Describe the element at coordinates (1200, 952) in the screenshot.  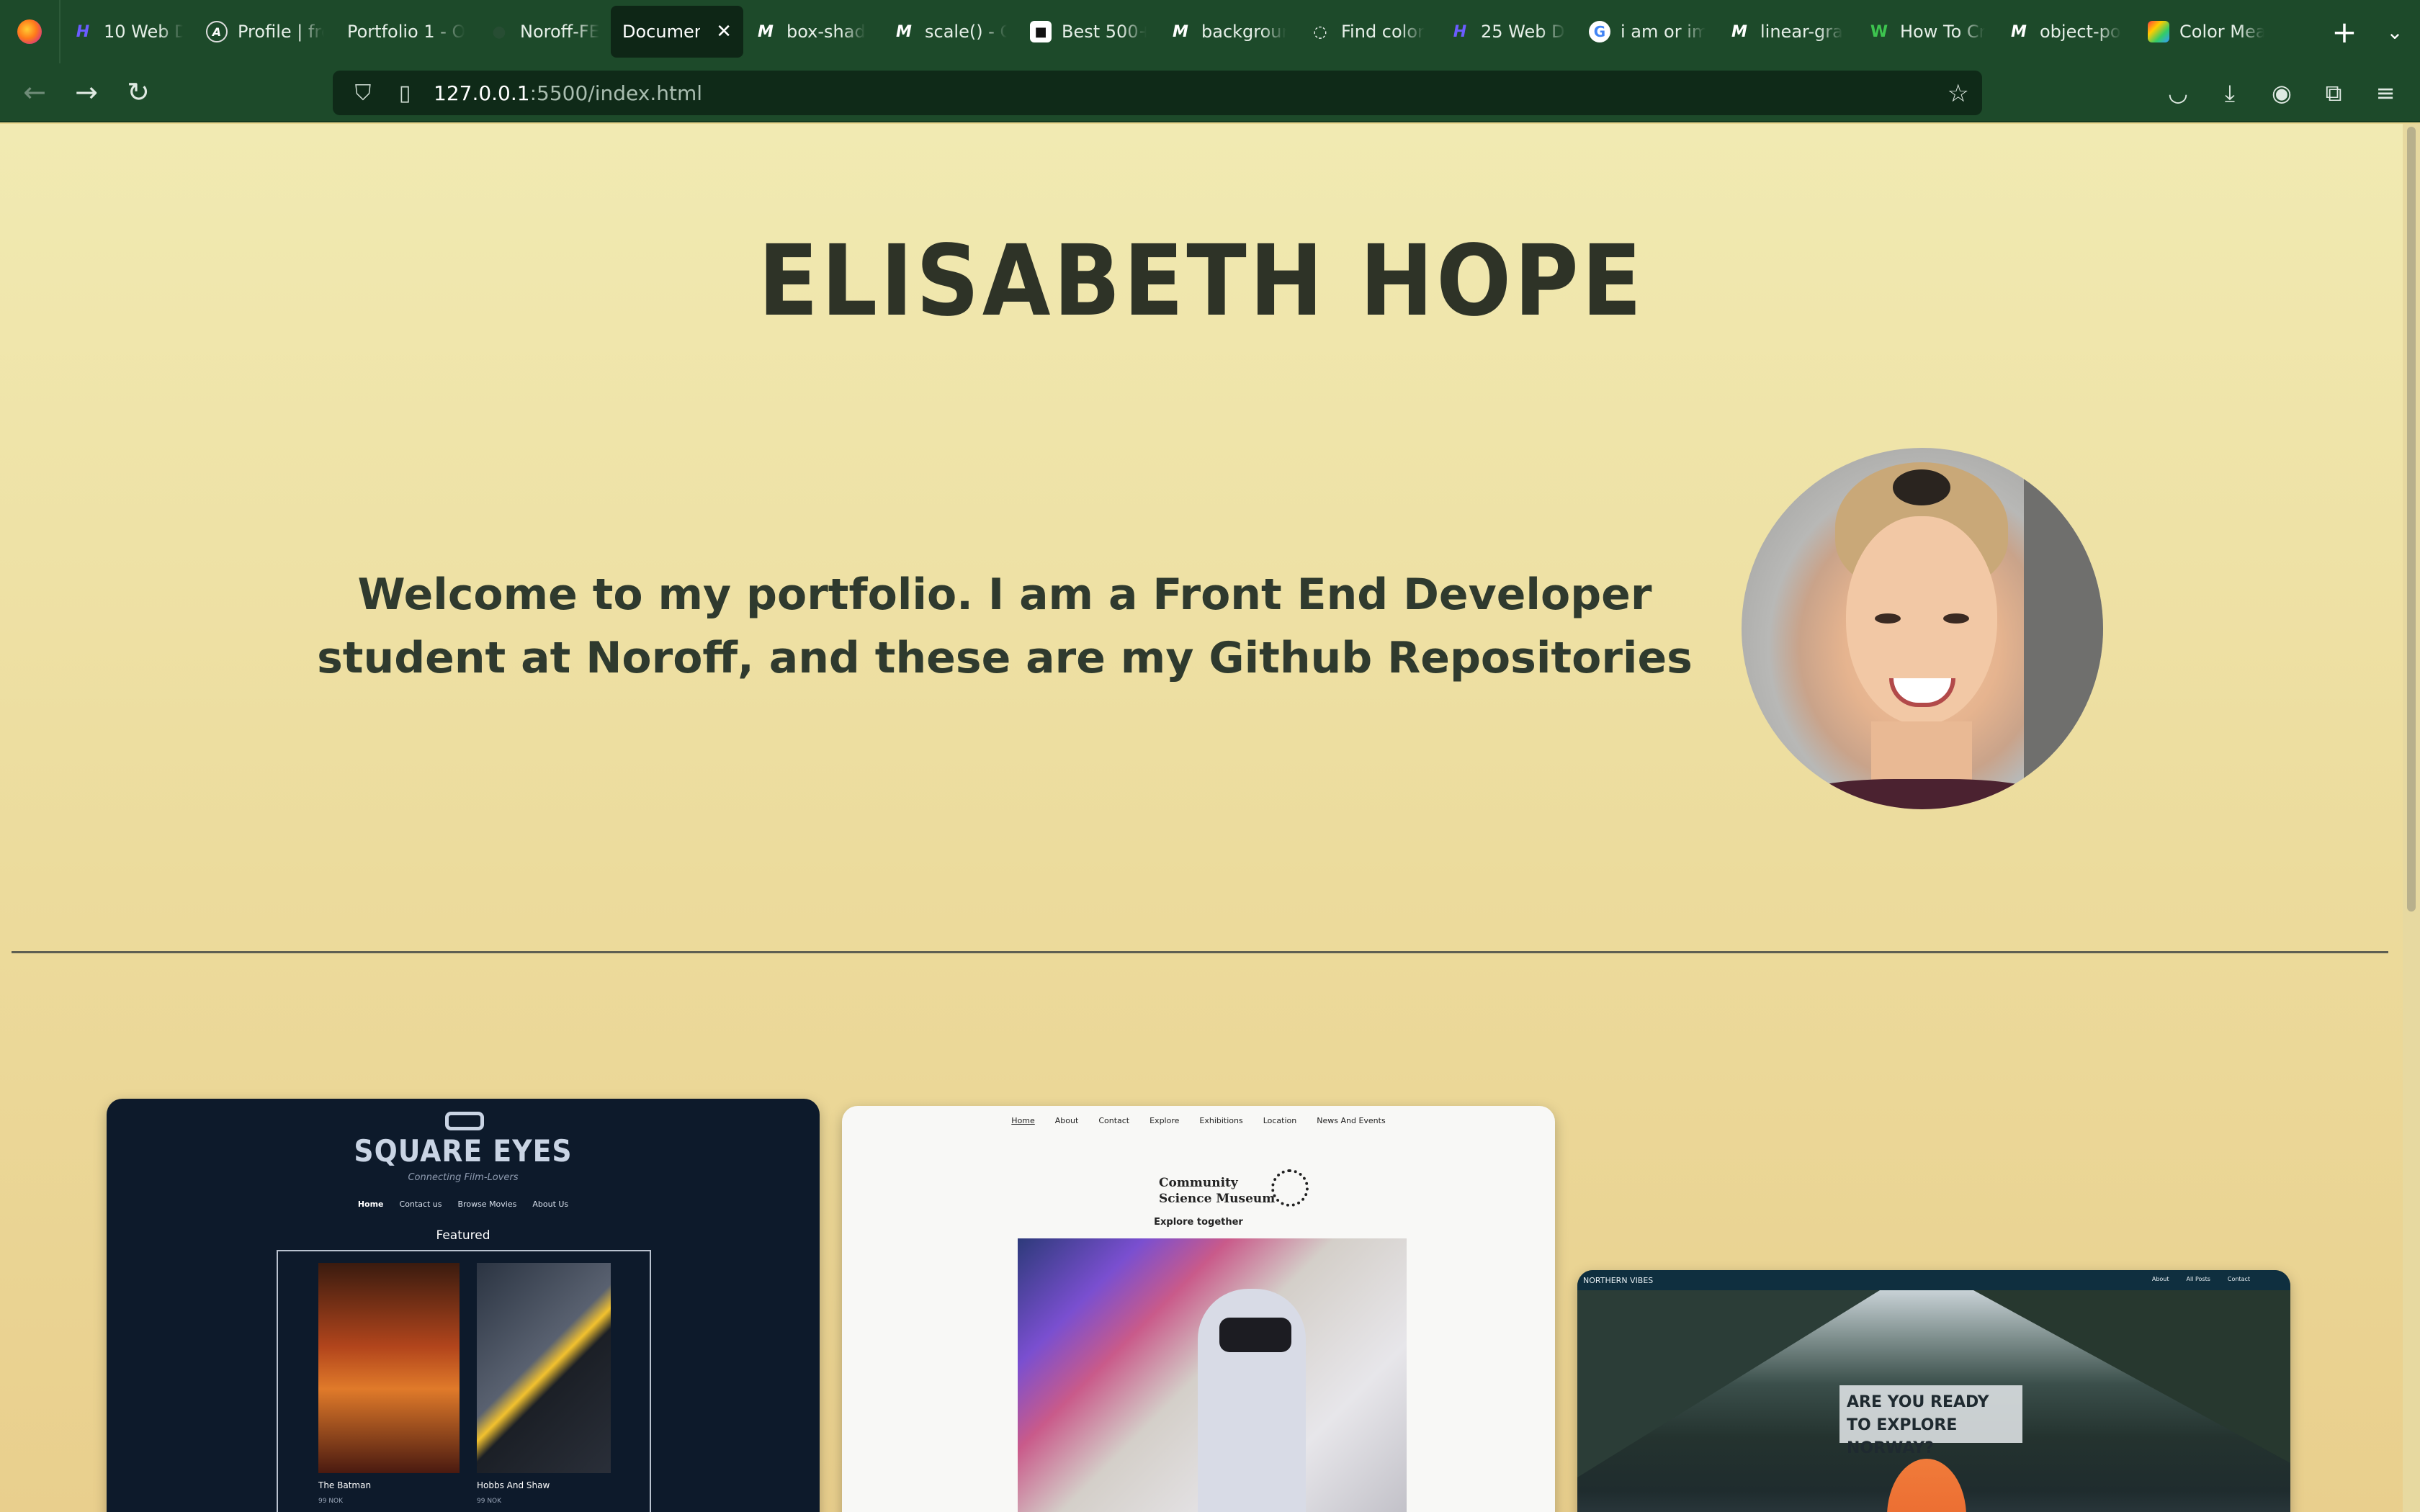
I see `section-divider` at that location.